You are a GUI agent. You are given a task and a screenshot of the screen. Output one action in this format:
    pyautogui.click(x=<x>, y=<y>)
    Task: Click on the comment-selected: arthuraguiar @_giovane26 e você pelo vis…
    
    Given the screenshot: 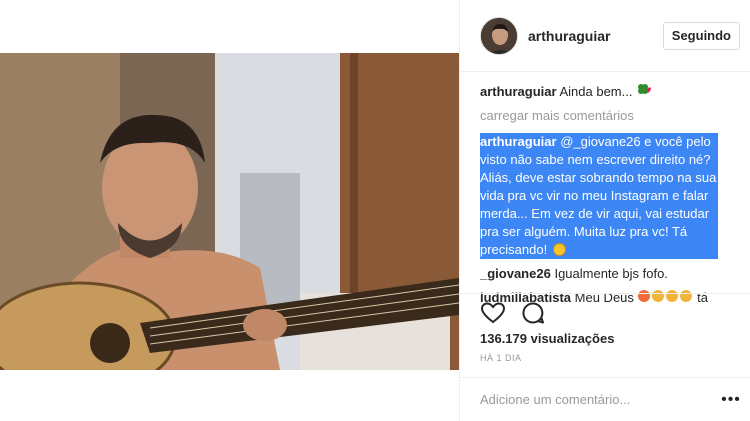 What is the action you would take?
    pyautogui.click(x=599, y=196)
    